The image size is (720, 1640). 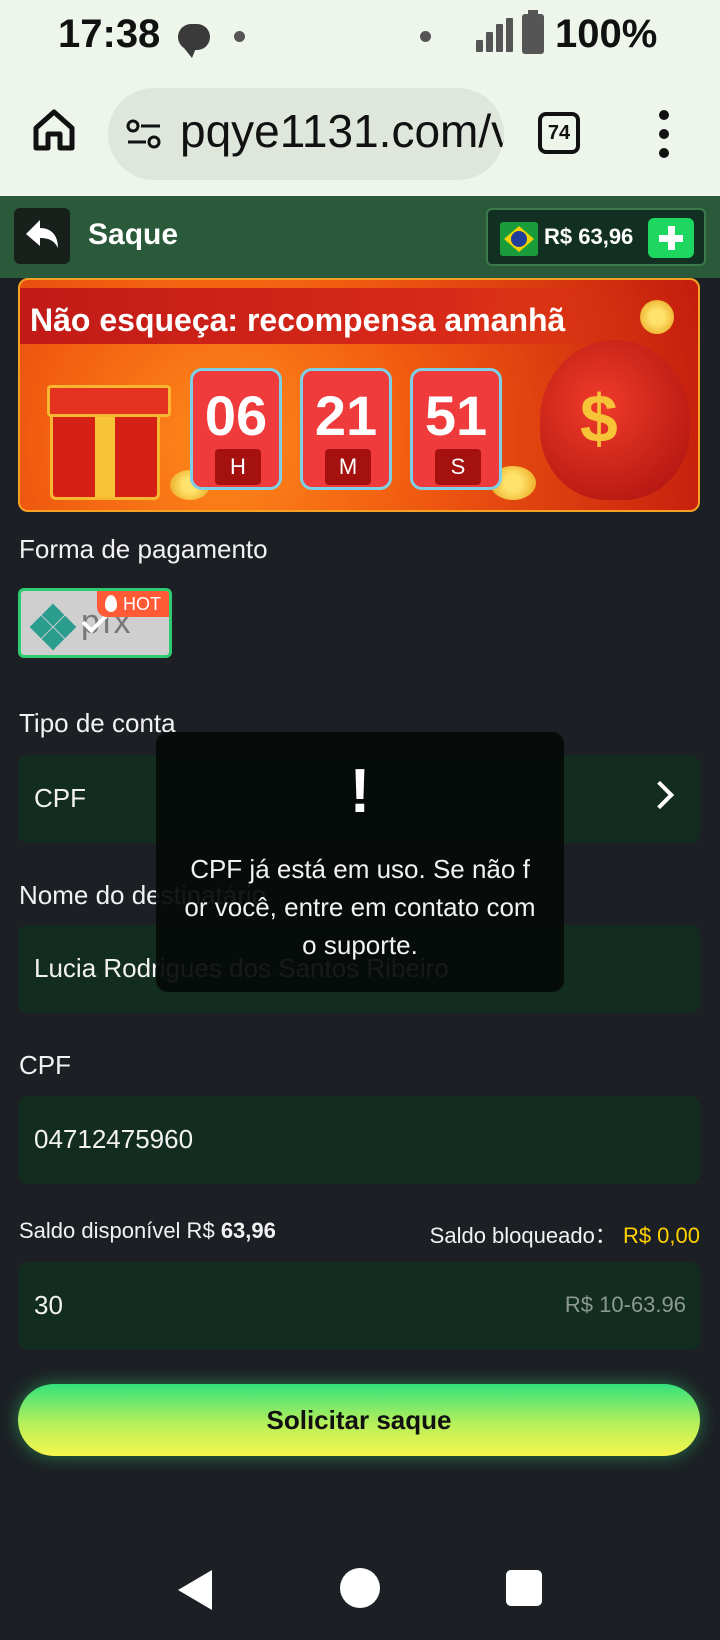 What do you see at coordinates (519, 239) in the screenshot?
I see `brazil-flag-icon` at bounding box center [519, 239].